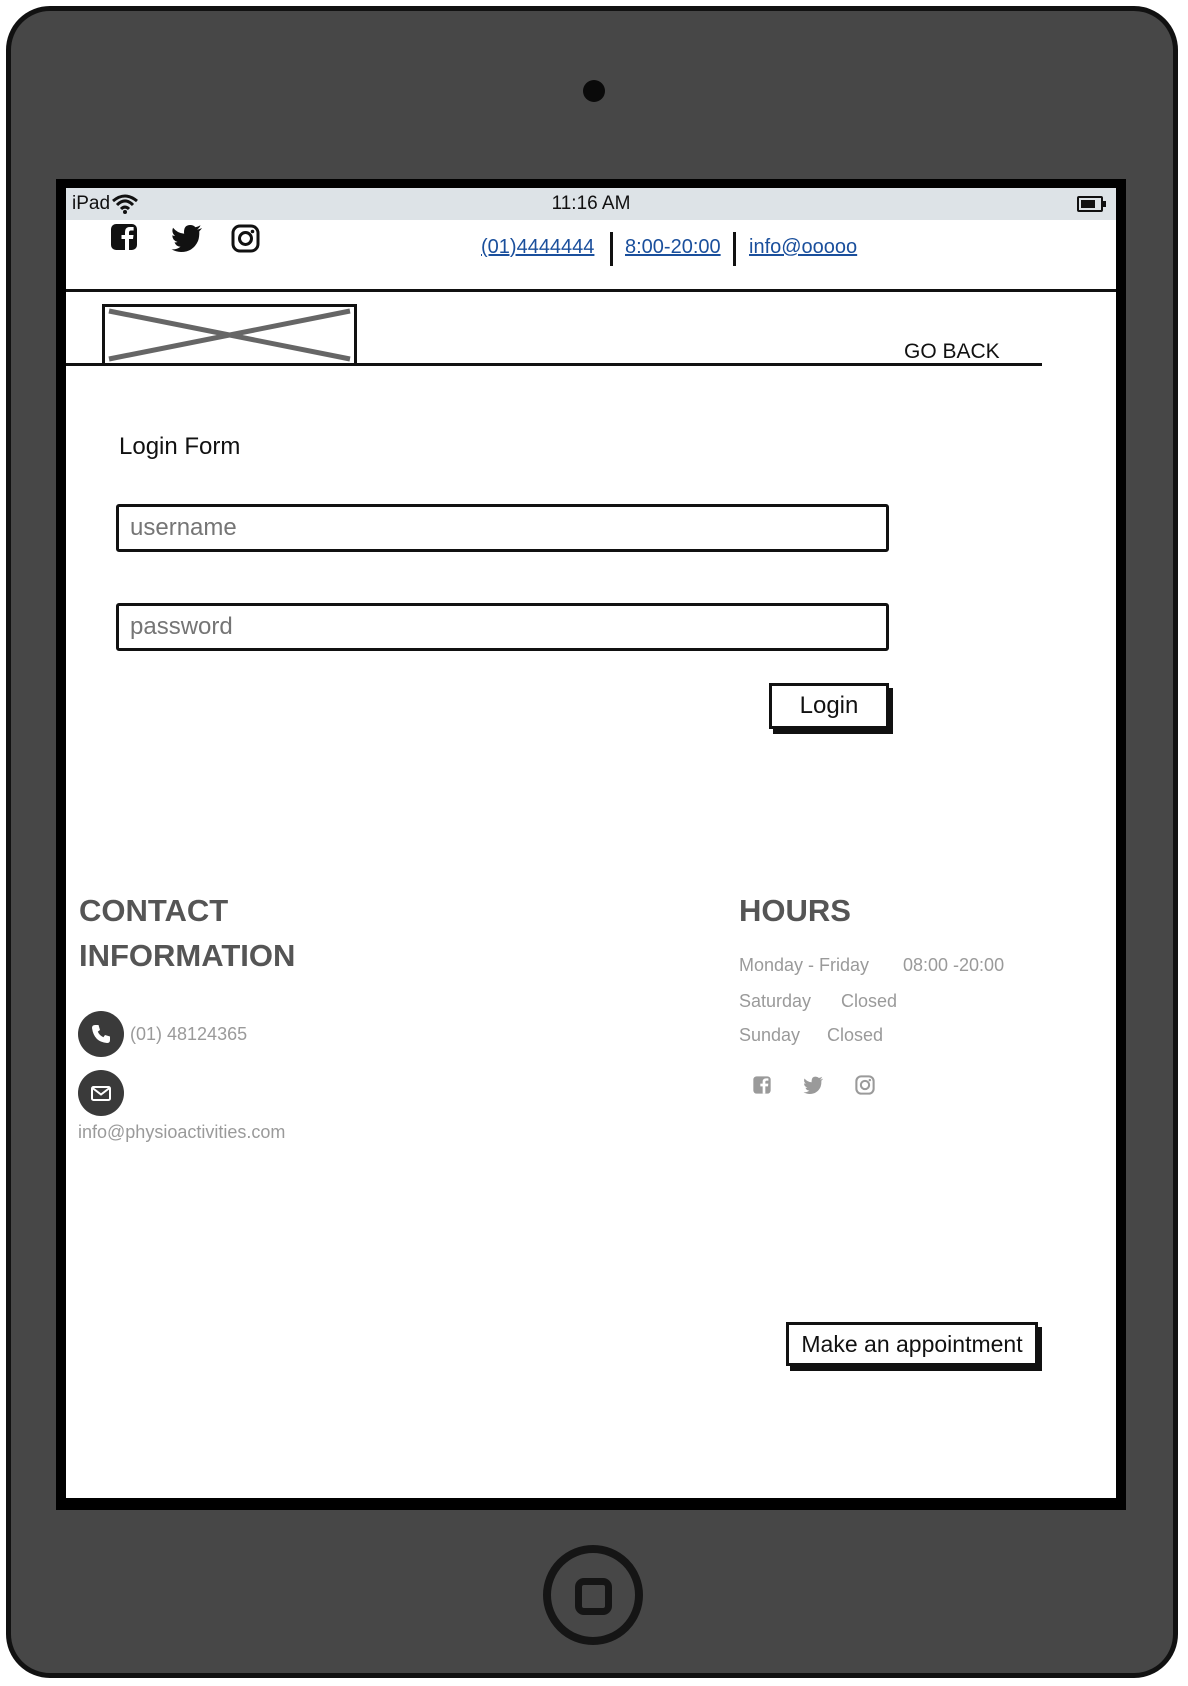 The image size is (1188, 1686). Describe the element at coordinates (1104, 204) in the screenshot. I see `battery-tip` at that location.